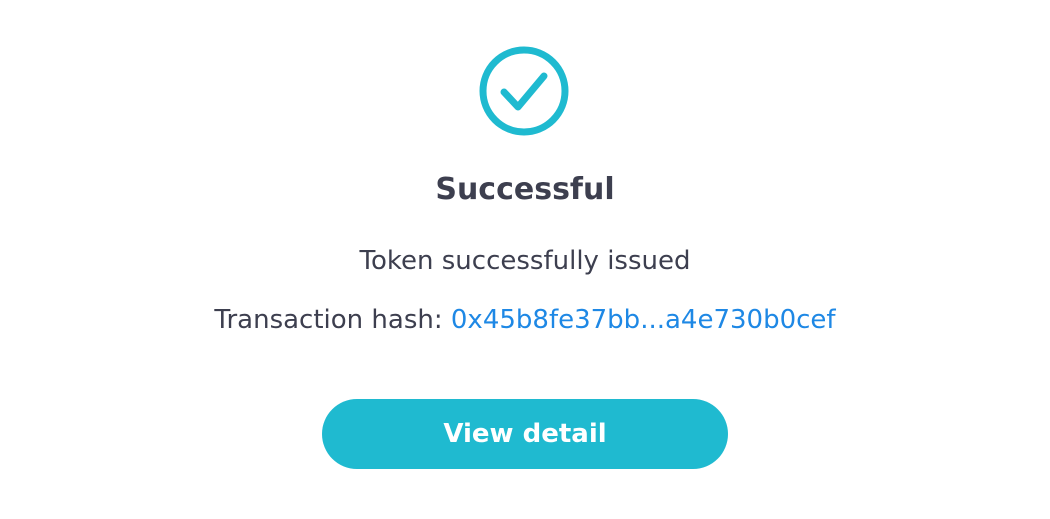  Describe the element at coordinates (525, 189) in the screenshot. I see `status-title: Successful` at that location.